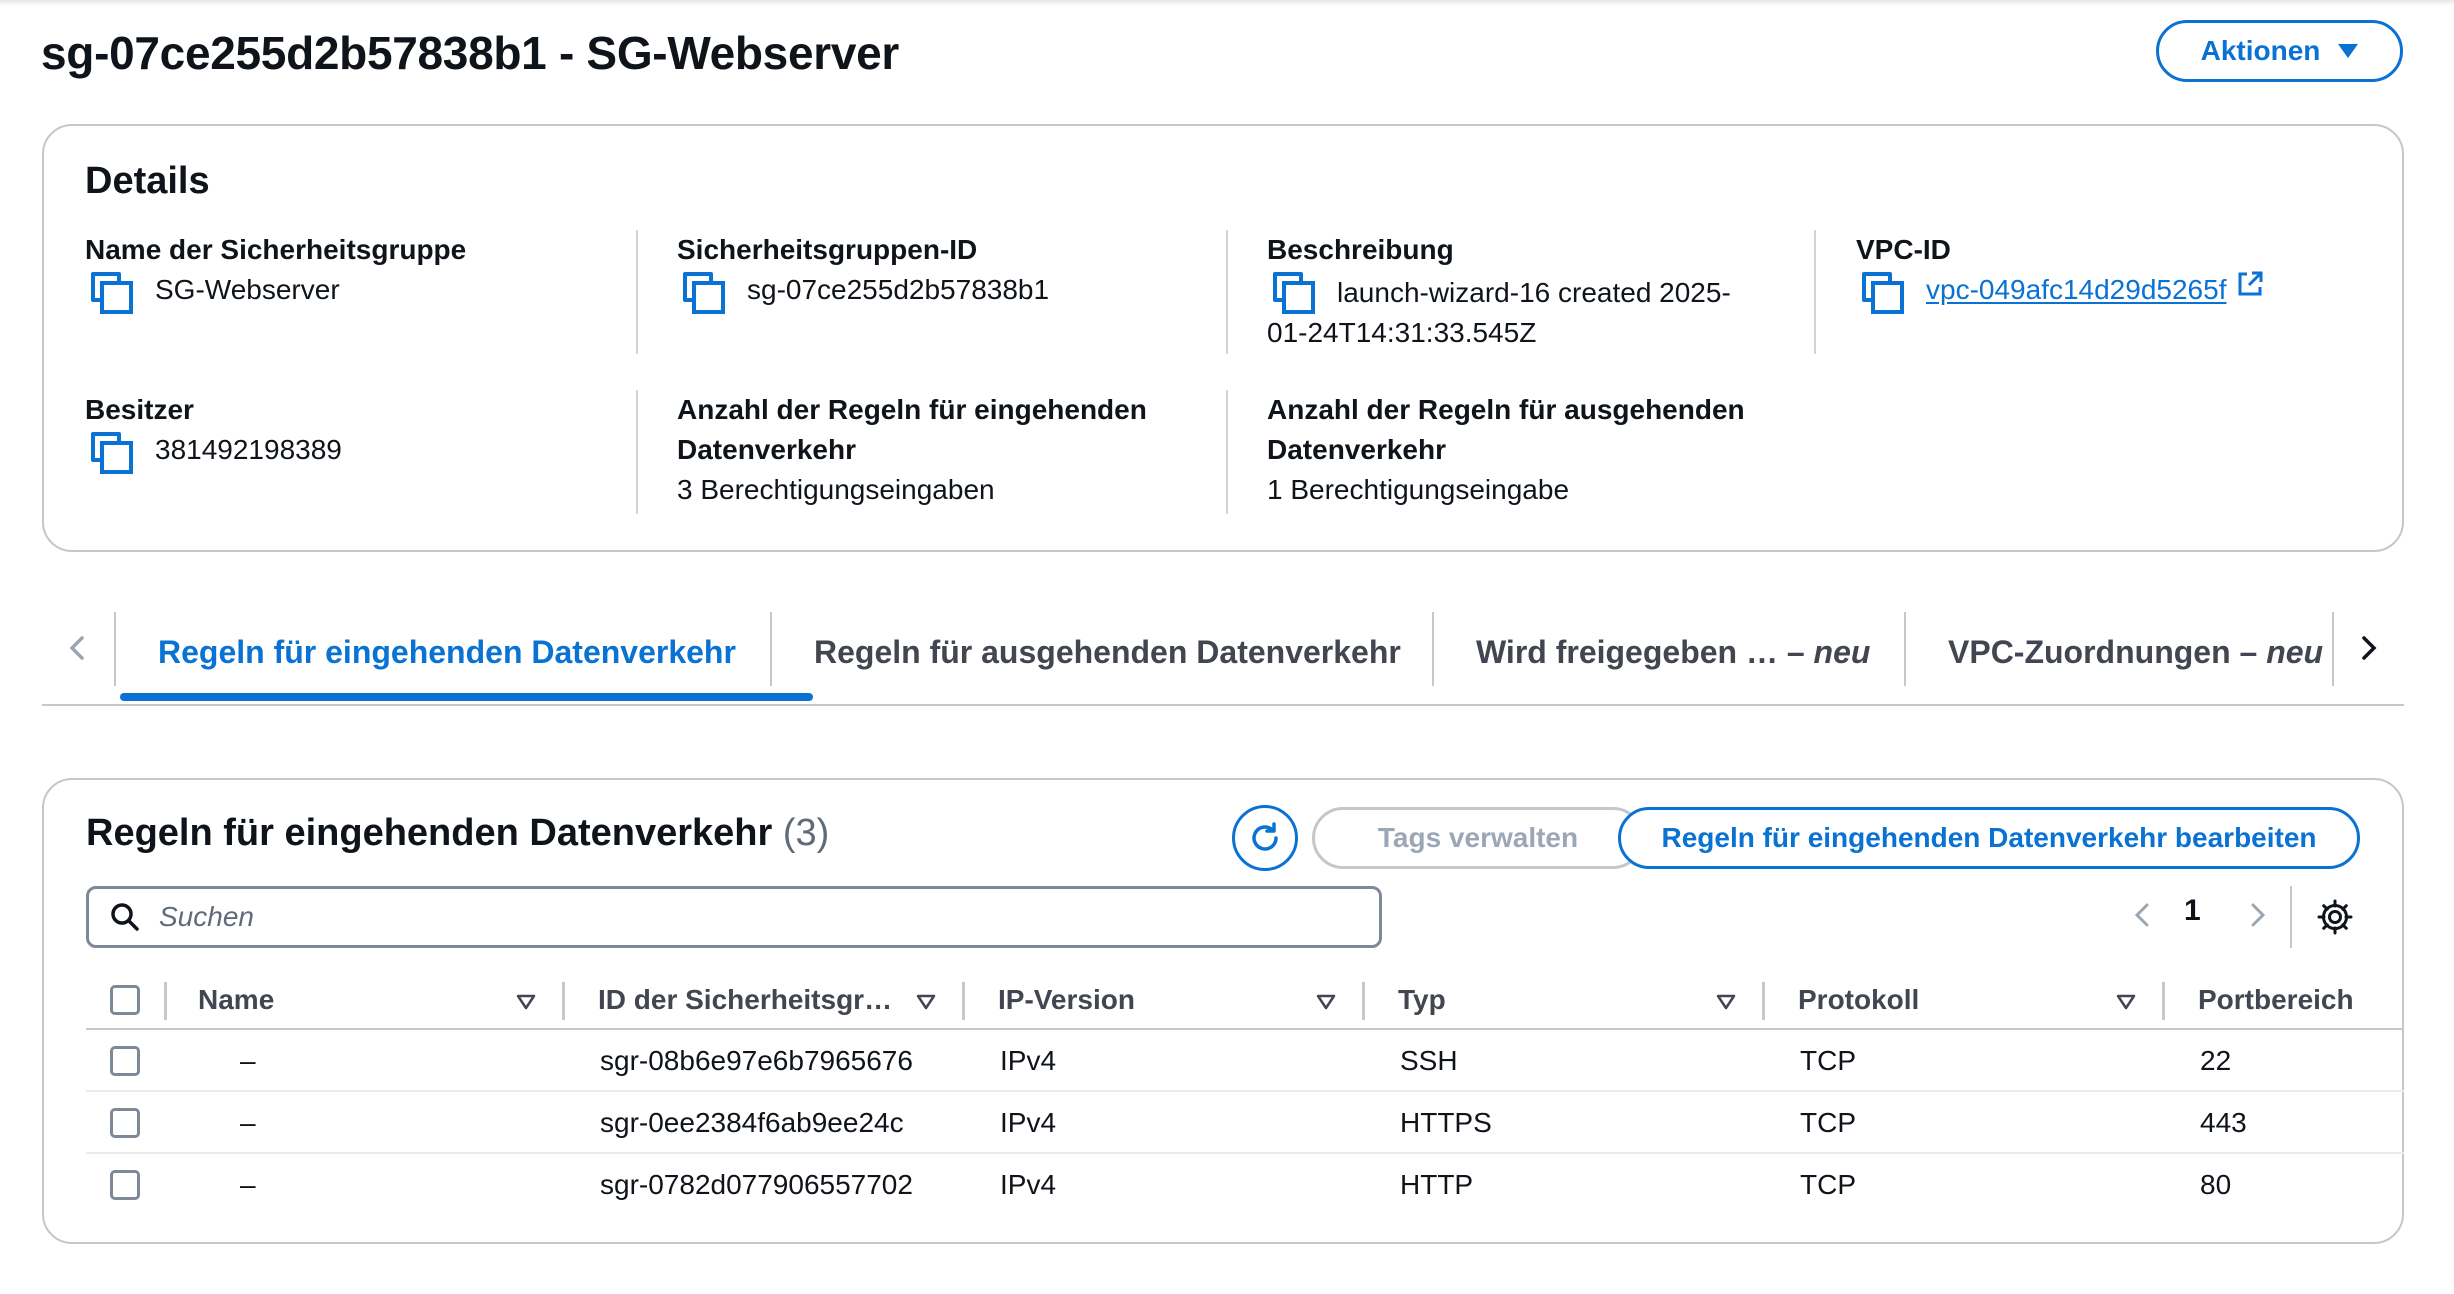 The width and height of the screenshot is (2454, 1294). Describe the element at coordinates (125, 1000) in the screenshot. I see `select-all-checkbox` at that location.